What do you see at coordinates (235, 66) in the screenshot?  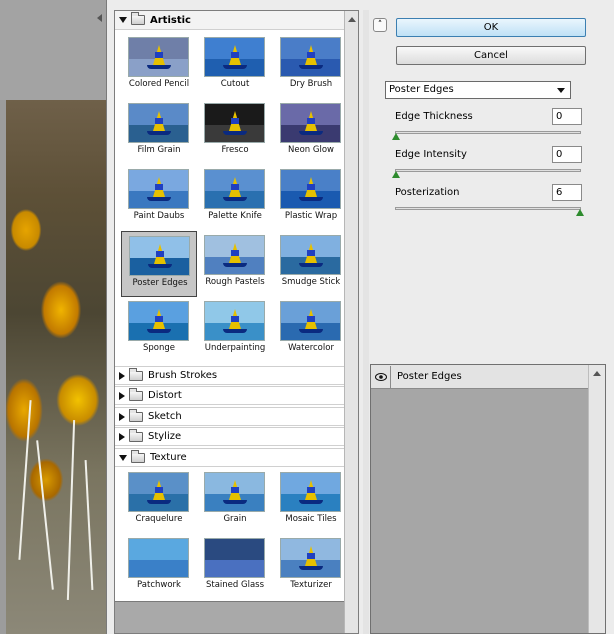 I see `filter-thumb-cutout: Cutout` at bounding box center [235, 66].